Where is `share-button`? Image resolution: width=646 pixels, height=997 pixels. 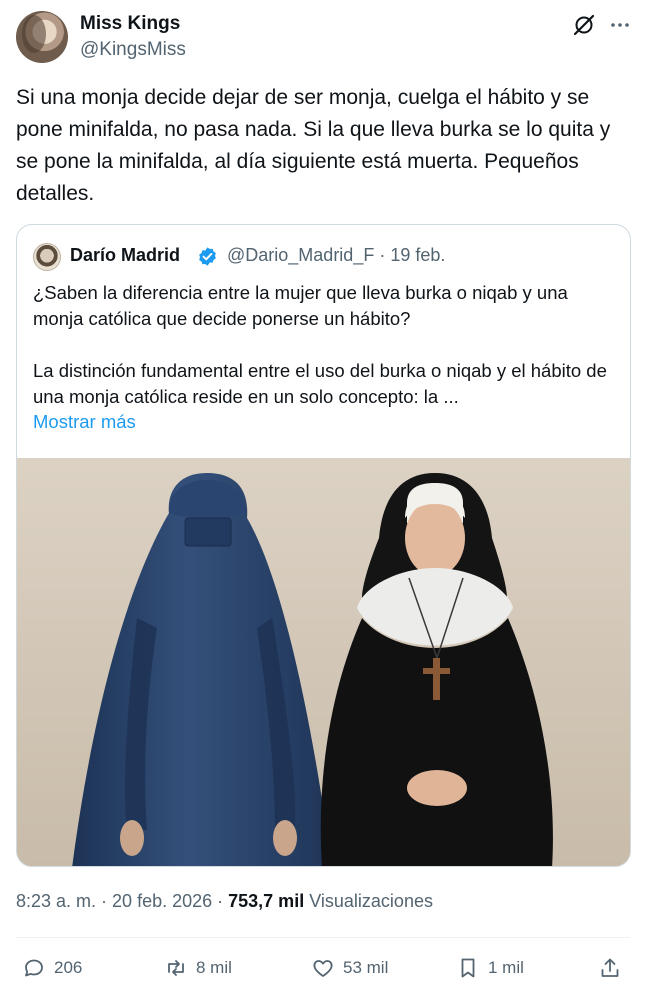
share-button is located at coordinates (610, 968).